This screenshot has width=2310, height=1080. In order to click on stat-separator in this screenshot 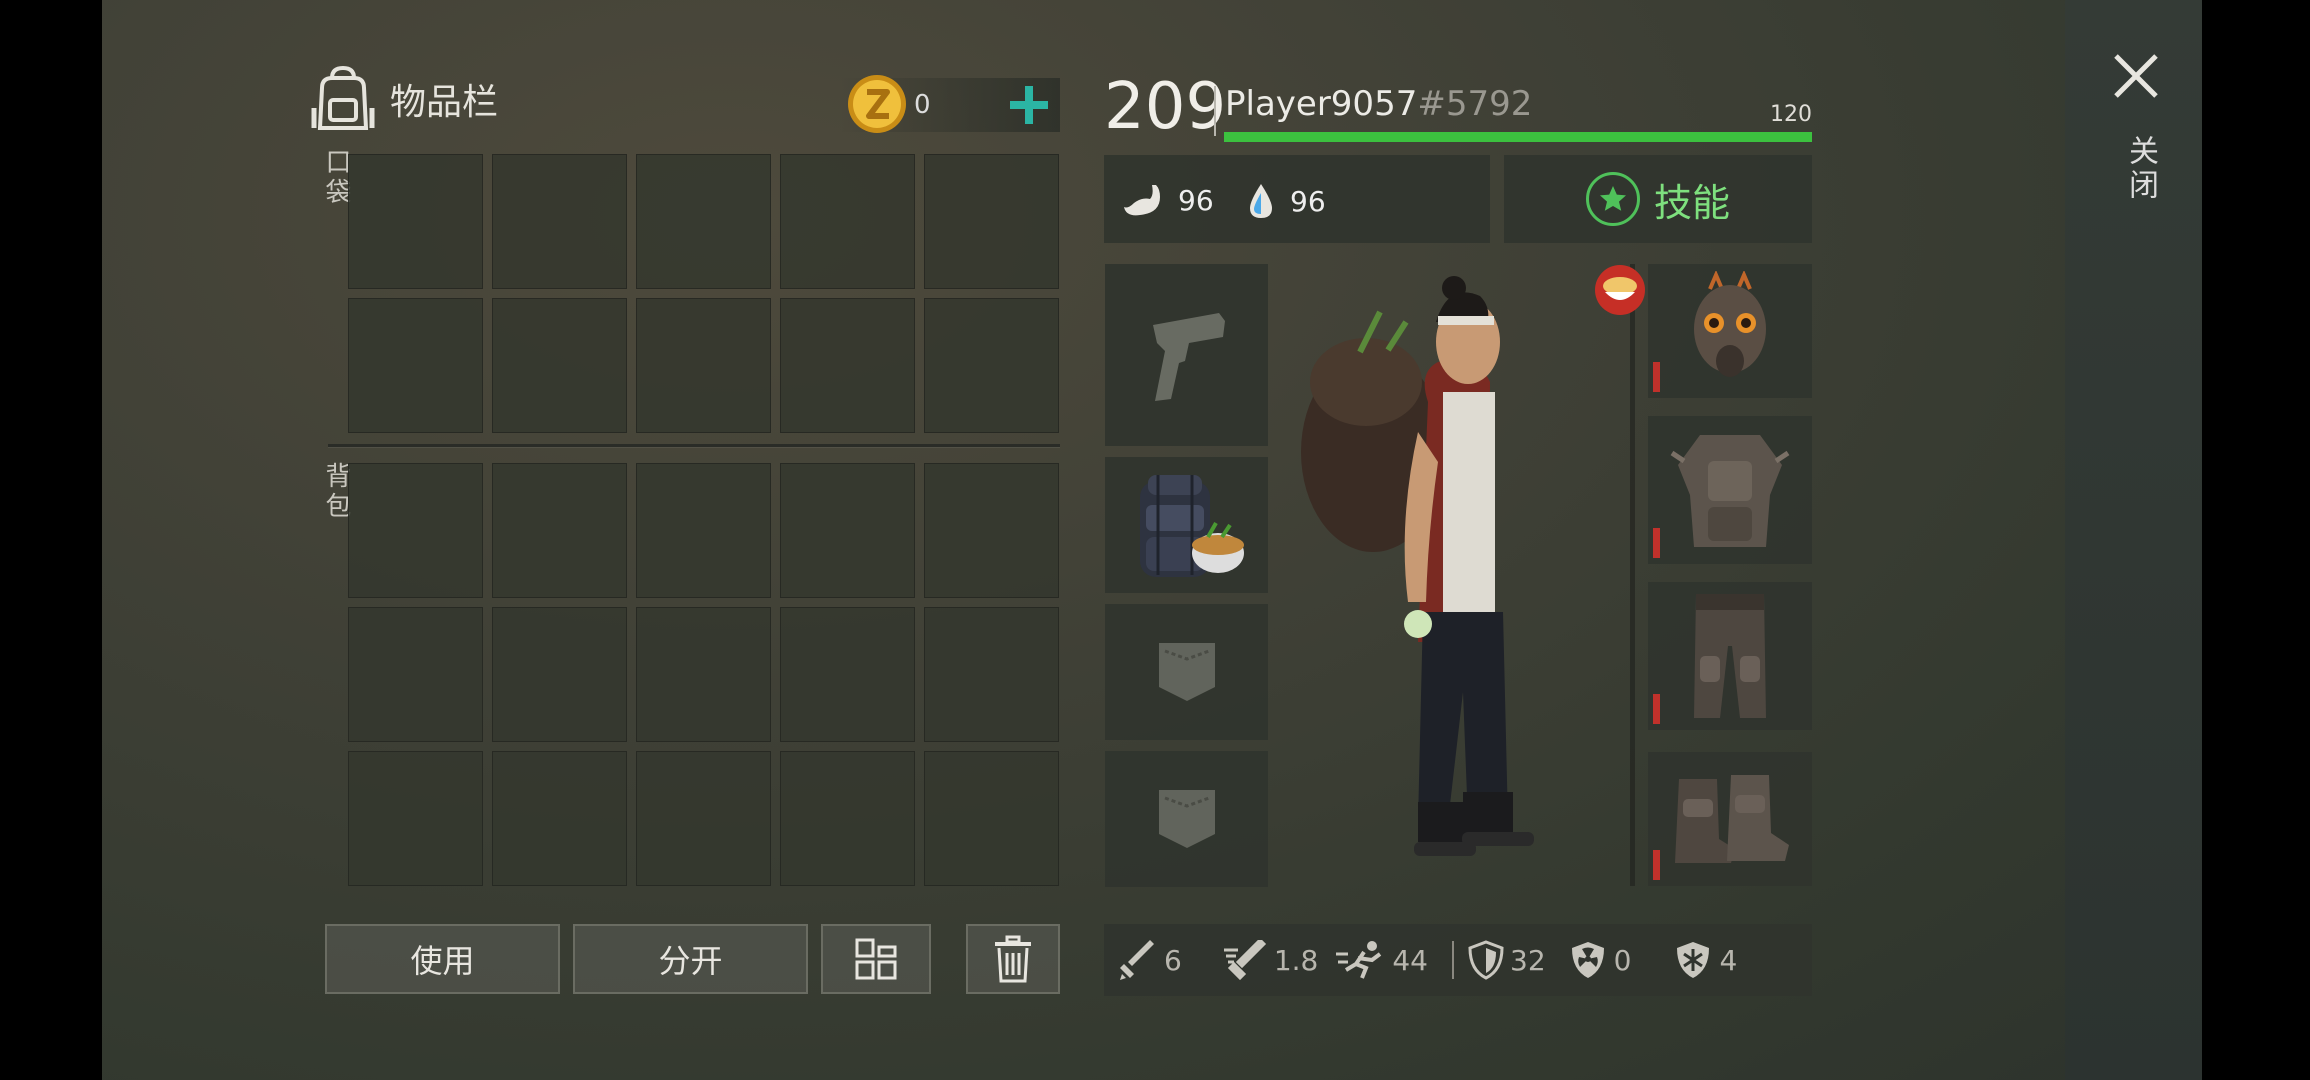, I will do `click(1453, 960)`.